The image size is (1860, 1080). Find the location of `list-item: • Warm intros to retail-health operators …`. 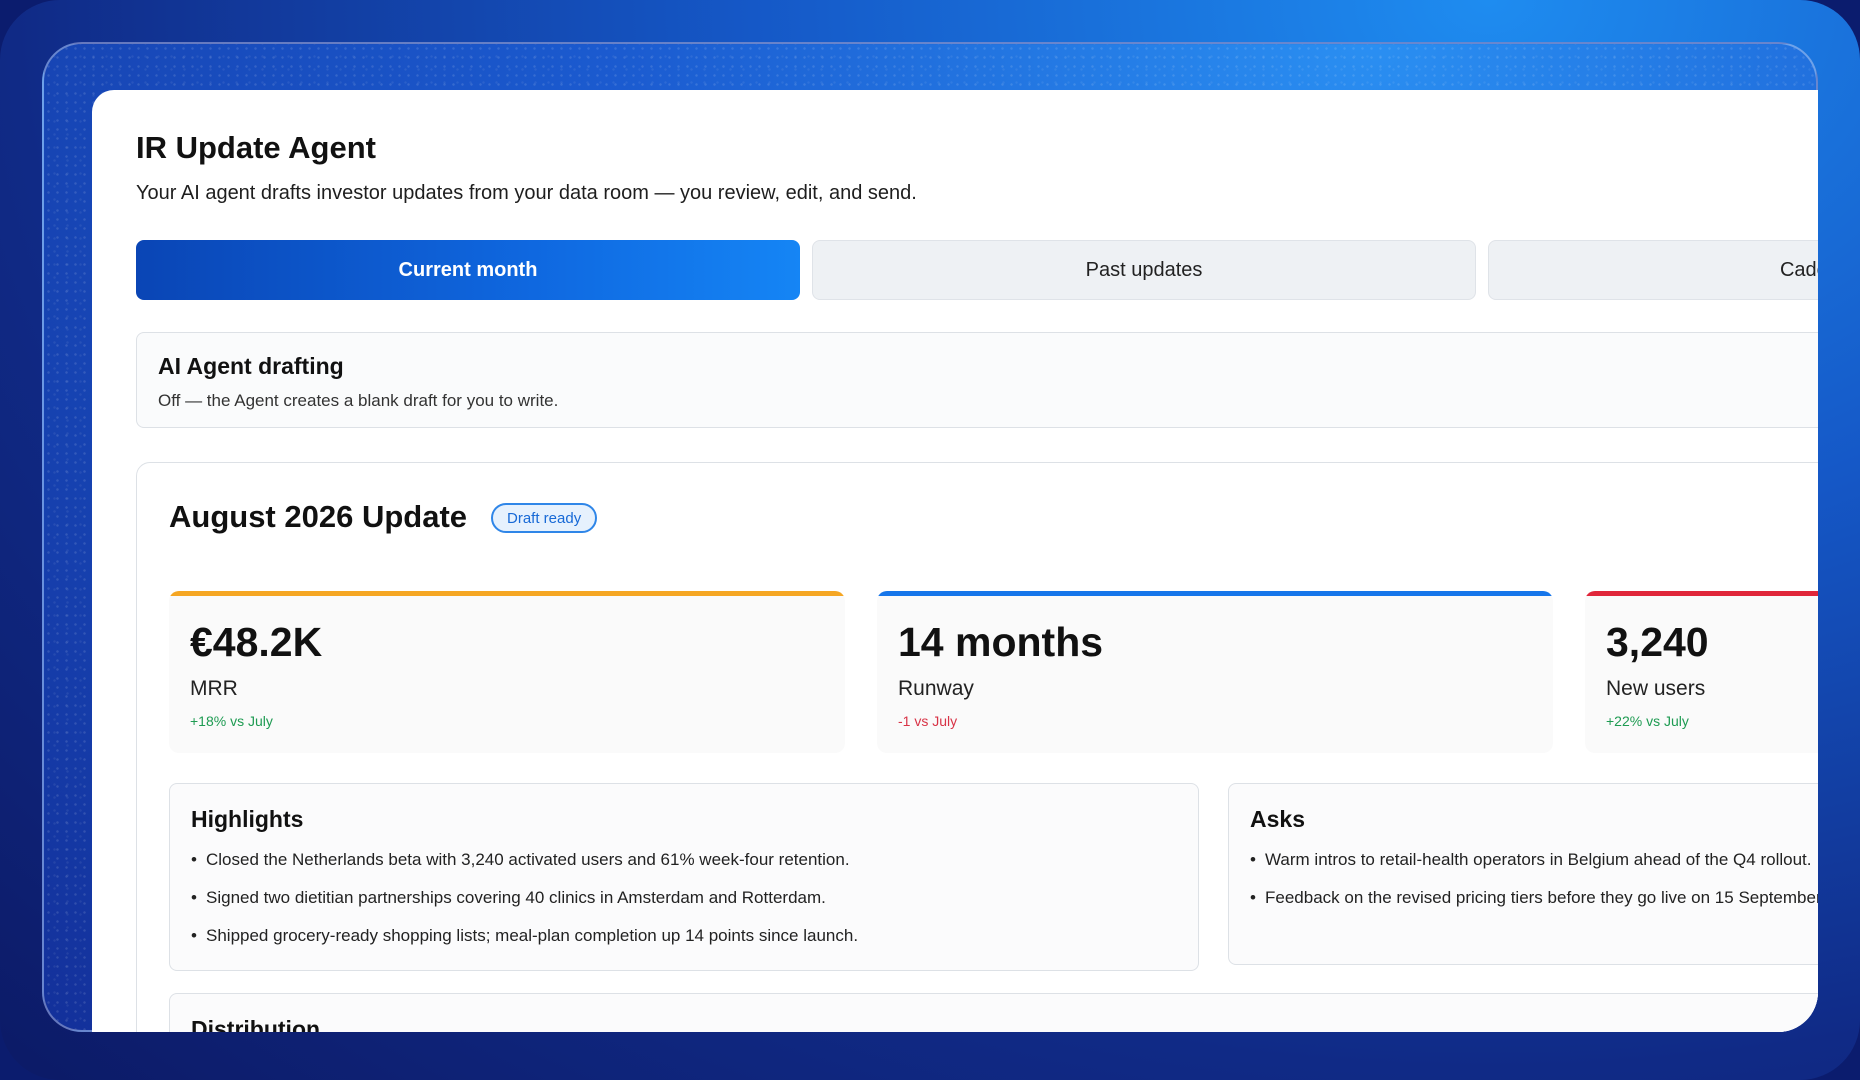

list-item: • Warm intros to retail-health operators … is located at coordinates (1534, 867).